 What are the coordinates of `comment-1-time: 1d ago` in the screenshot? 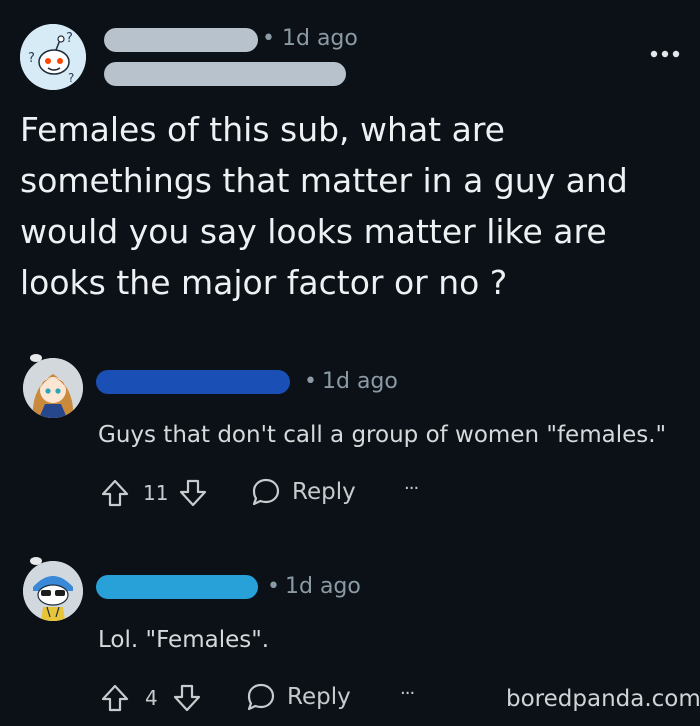 It's located at (360, 381).